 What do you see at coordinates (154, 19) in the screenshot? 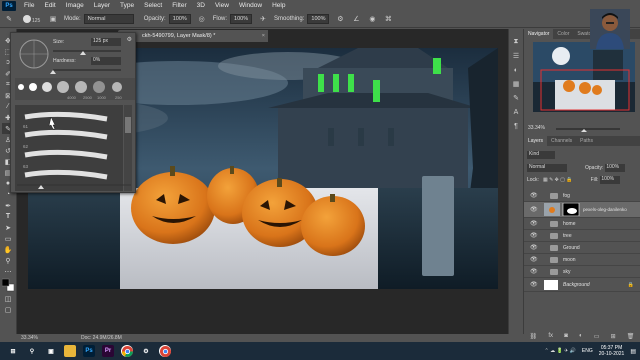
I see `opacity-label: Opacity:` at bounding box center [154, 19].